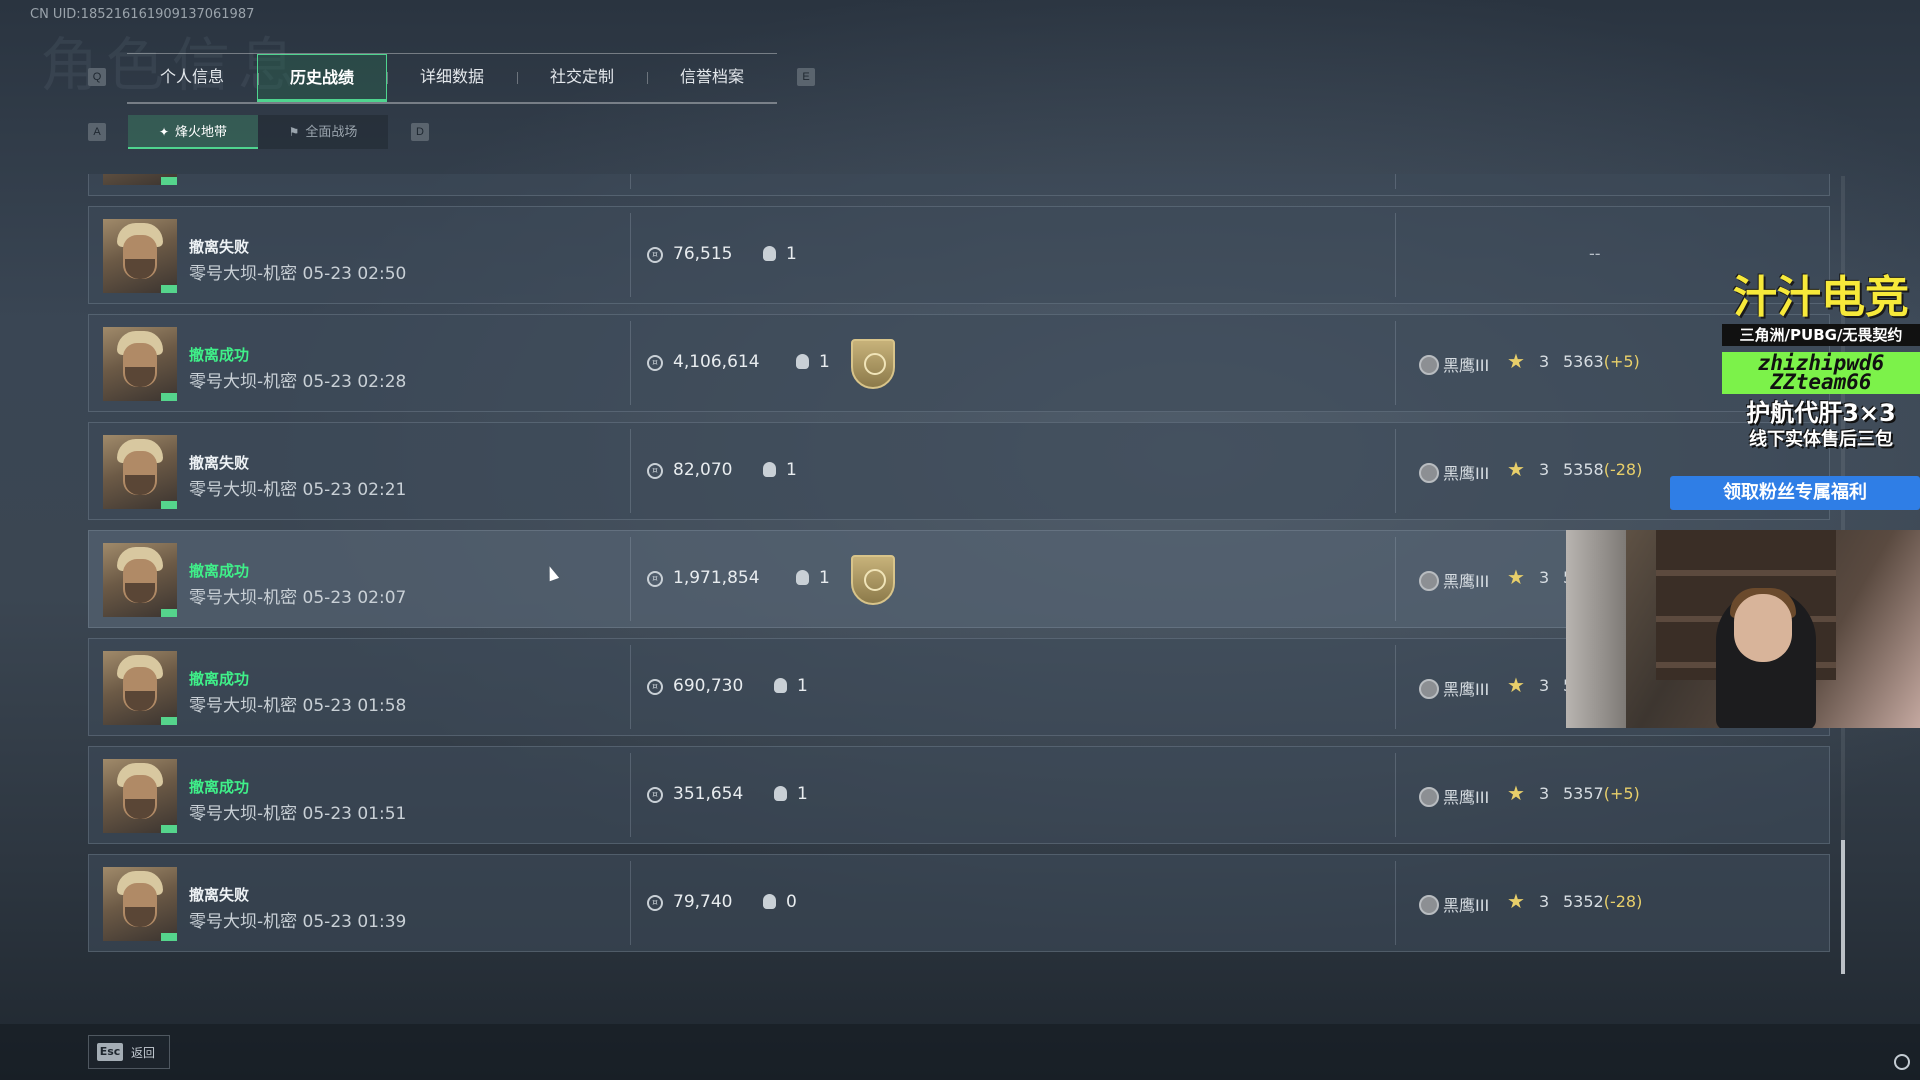 Image resolution: width=1920 pixels, height=1080 pixels. Describe the element at coordinates (297, 703) in the screenshot. I see `map-and-time: 零号大坝-机密 05-23 01:58` at that location.